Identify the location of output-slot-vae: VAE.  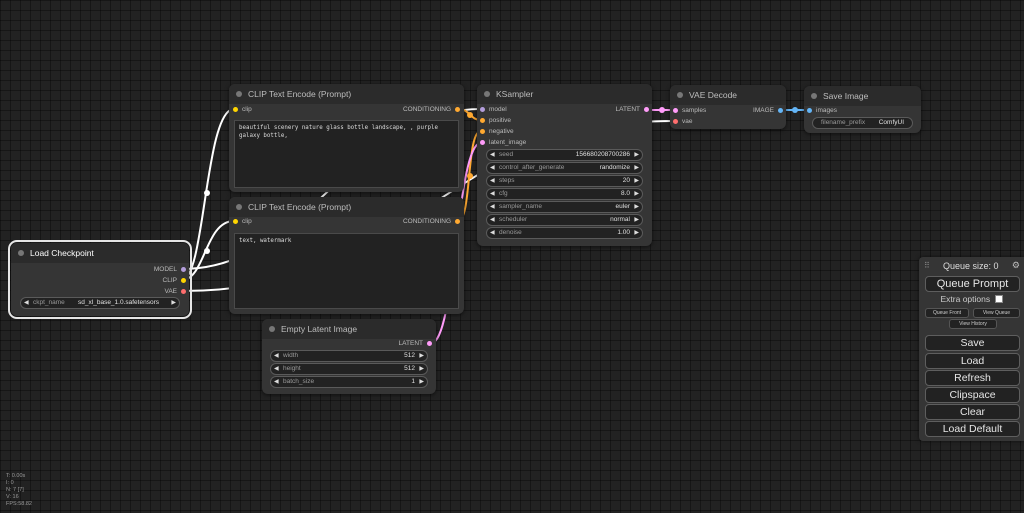
(175, 291).